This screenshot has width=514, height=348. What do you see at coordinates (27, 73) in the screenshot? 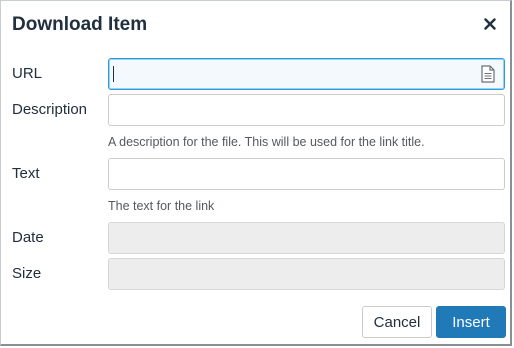
I see `url-label: URL` at bounding box center [27, 73].